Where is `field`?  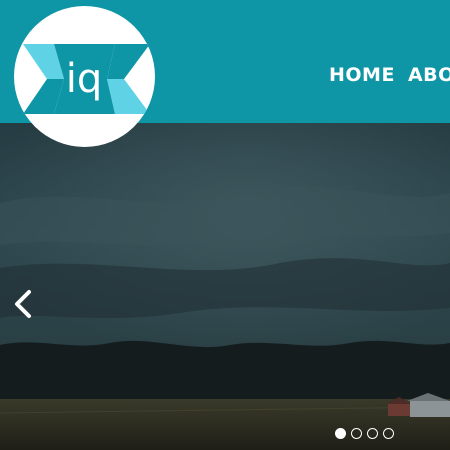 field is located at coordinates (225, 424).